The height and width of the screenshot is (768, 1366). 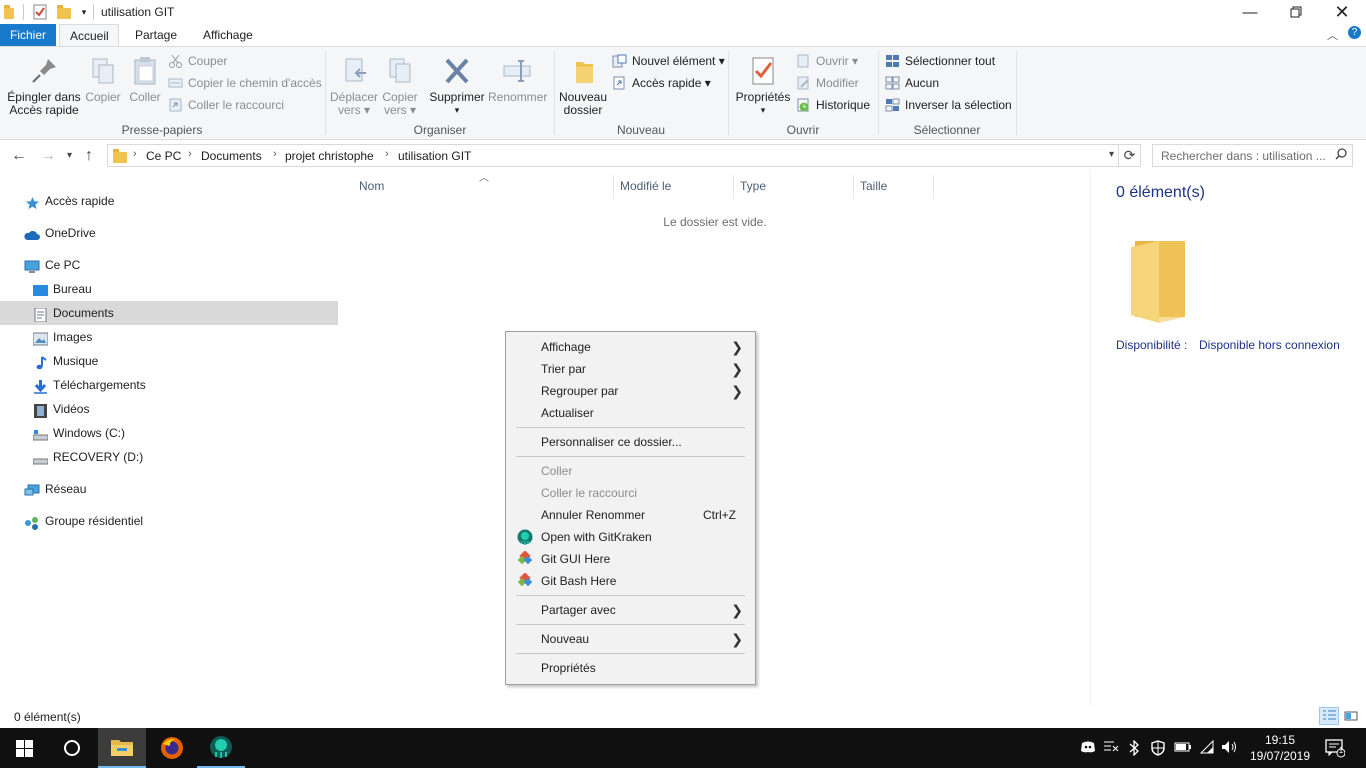 What do you see at coordinates (221, 748) in the screenshot?
I see `taskbar-gitkraken` at bounding box center [221, 748].